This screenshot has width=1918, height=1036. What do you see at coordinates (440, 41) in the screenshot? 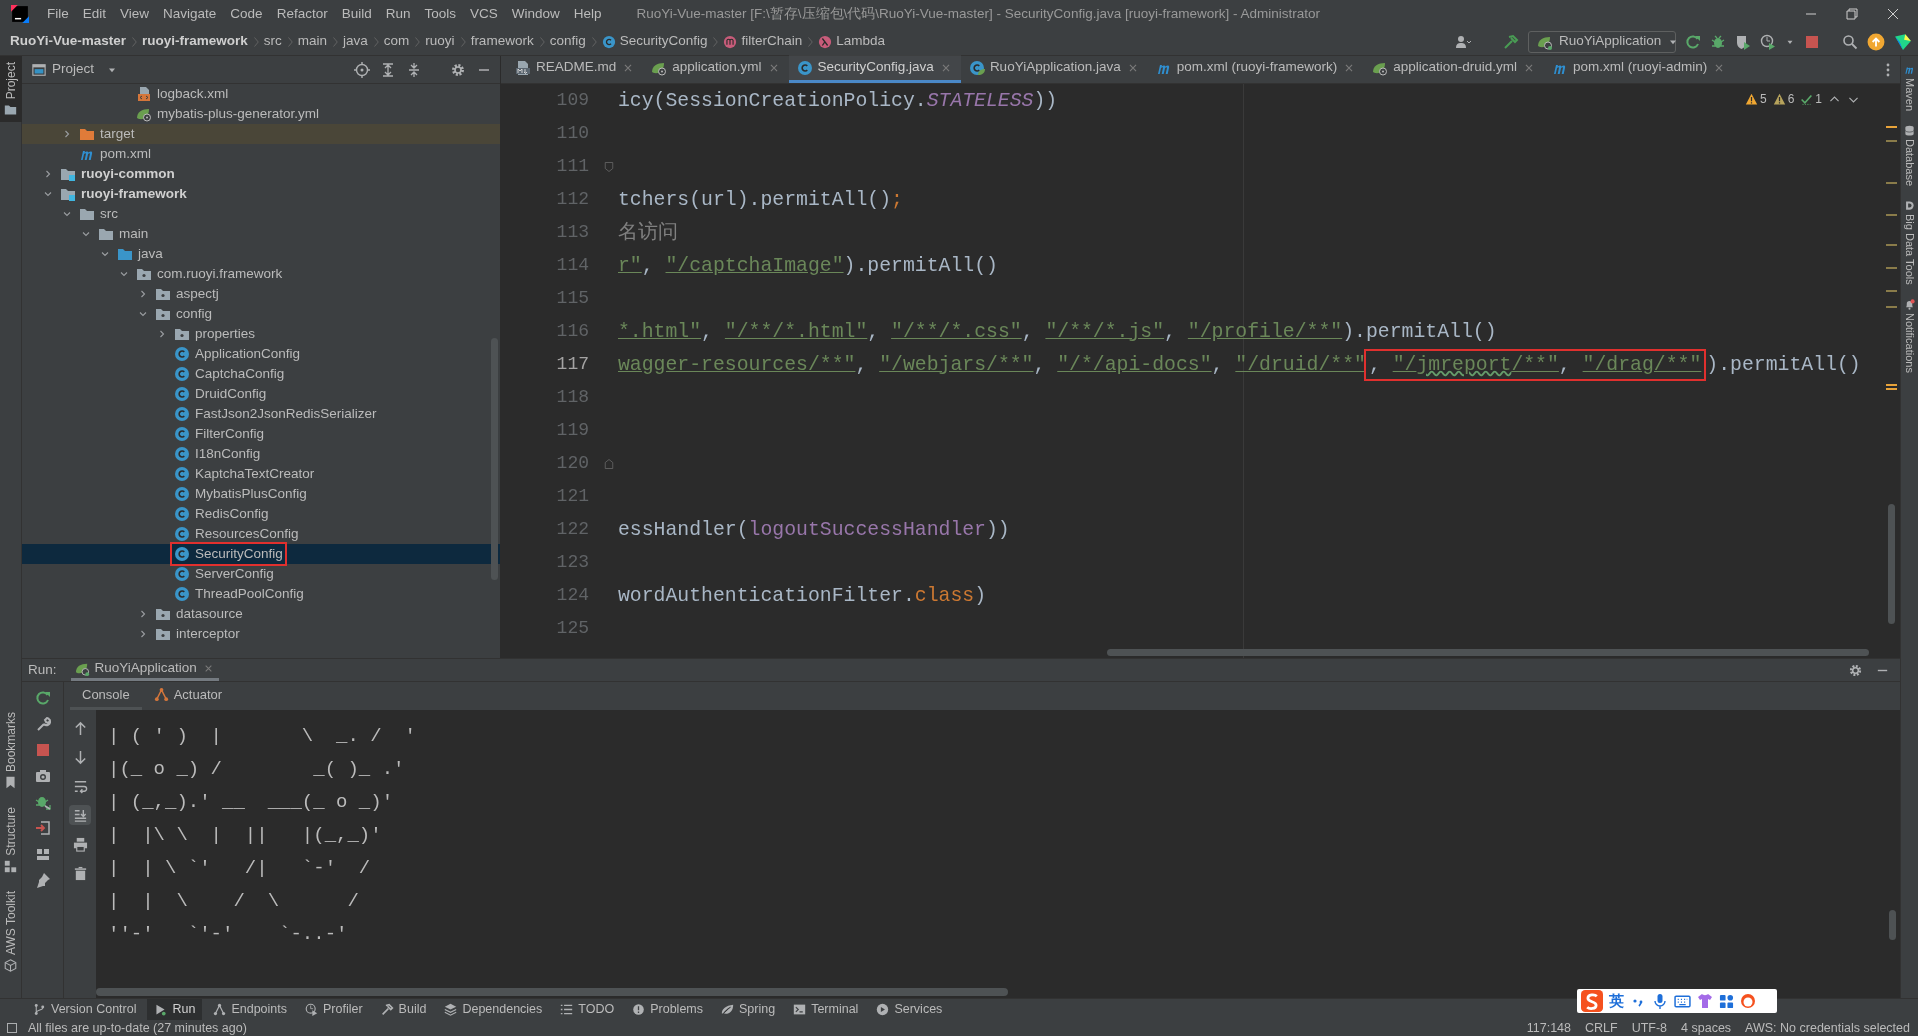
I see `breadcrumb: ruoyi` at bounding box center [440, 41].